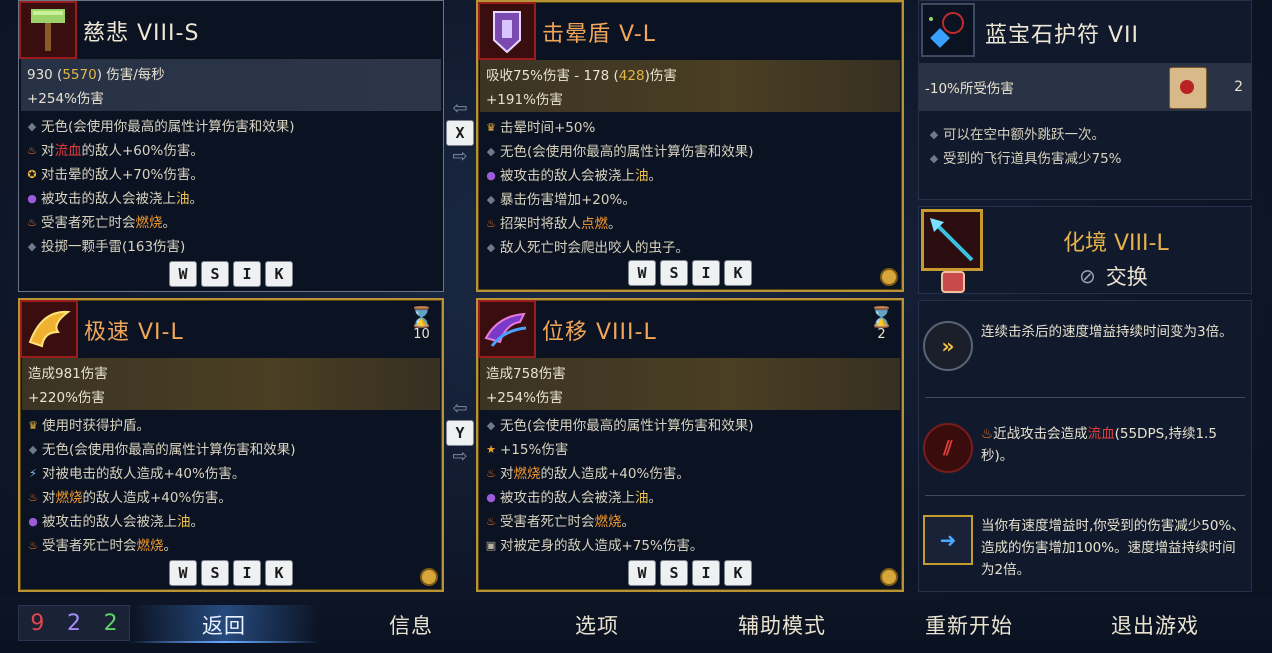 The width and height of the screenshot is (1272, 653). What do you see at coordinates (1099, 445) in the screenshot?
I see `mutation-text: ♨近战攻击会造成流血(55DPS,持续1.5秒)。` at bounding box center [1099, 445].